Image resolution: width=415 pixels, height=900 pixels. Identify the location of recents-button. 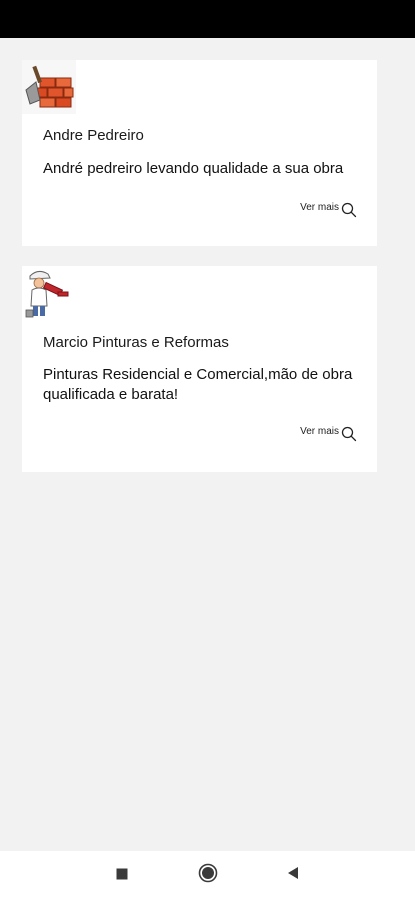
(122, 875).